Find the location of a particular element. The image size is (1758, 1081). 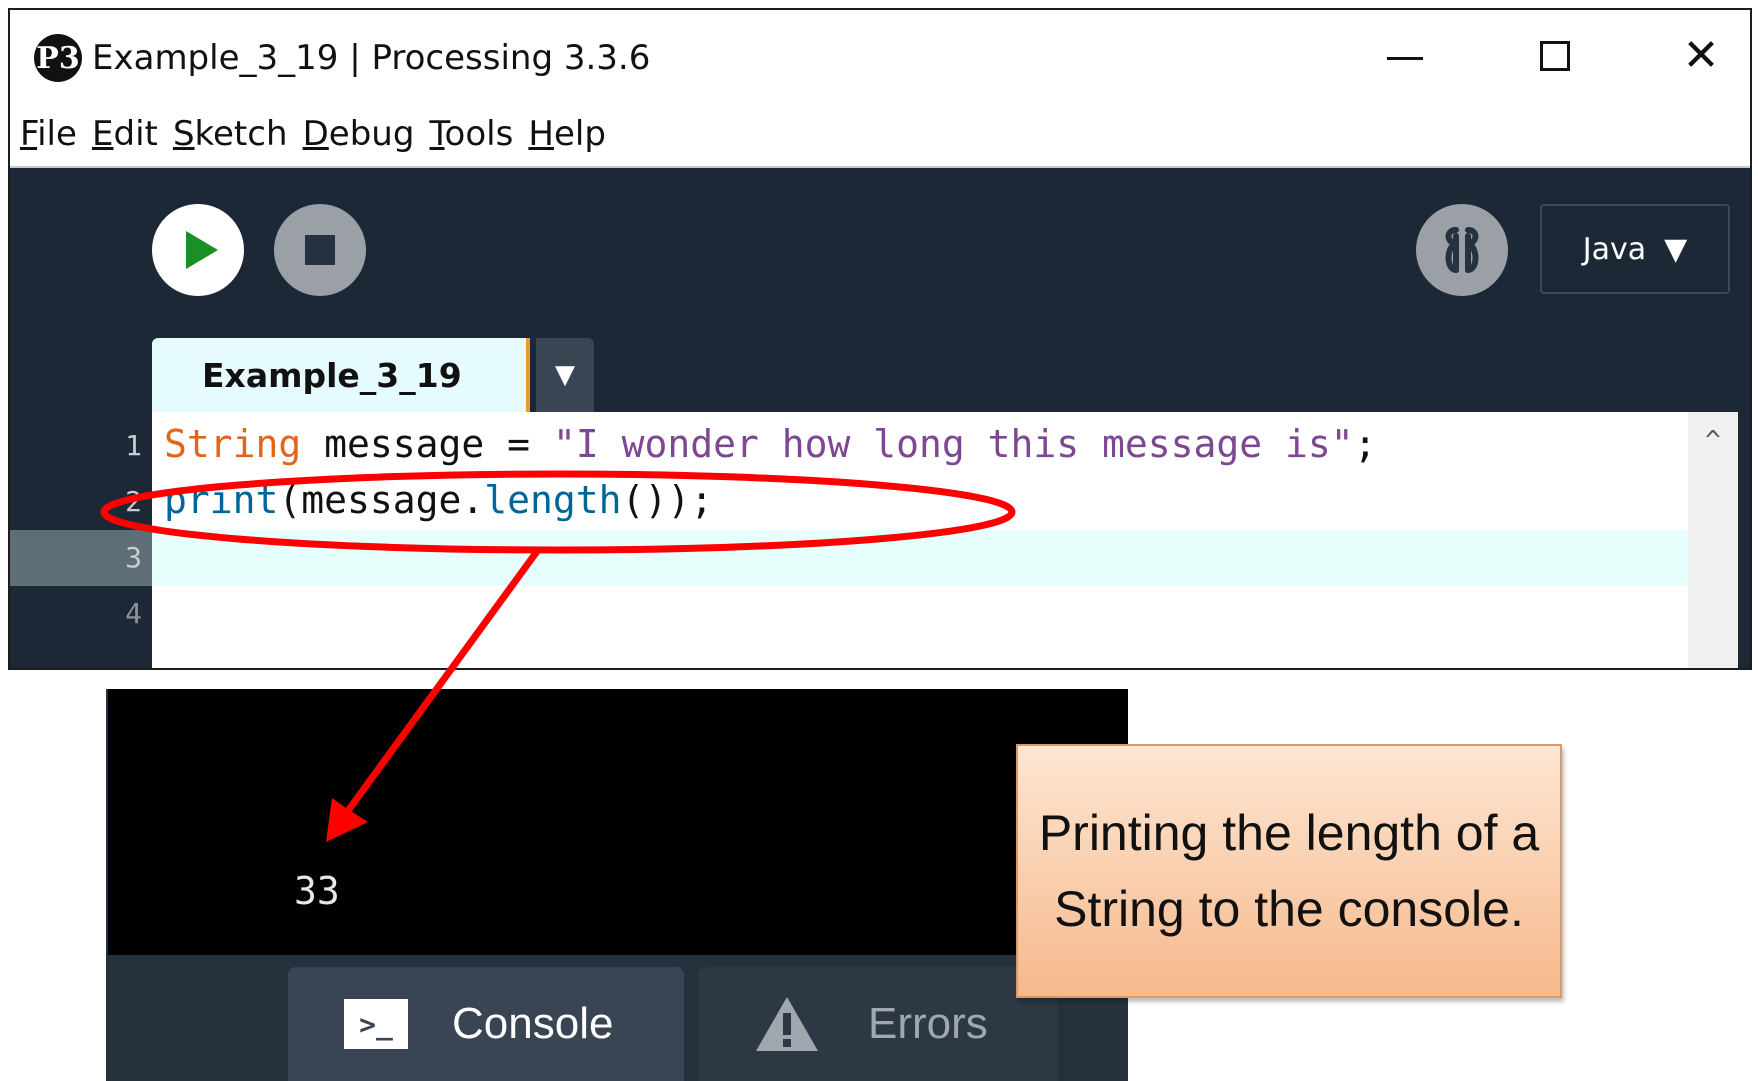

console-tab-bar: >_ Console Errors is located at coordinates (618, 1018).